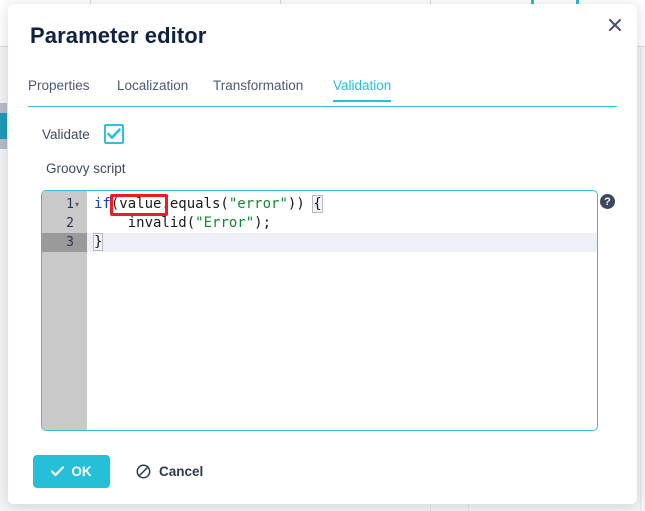 The height and width of the screenshot is (511, 645). Describe the element at coordinates (169, 204) in the screenshot. I see `code-text: (value.equals(` at that location.